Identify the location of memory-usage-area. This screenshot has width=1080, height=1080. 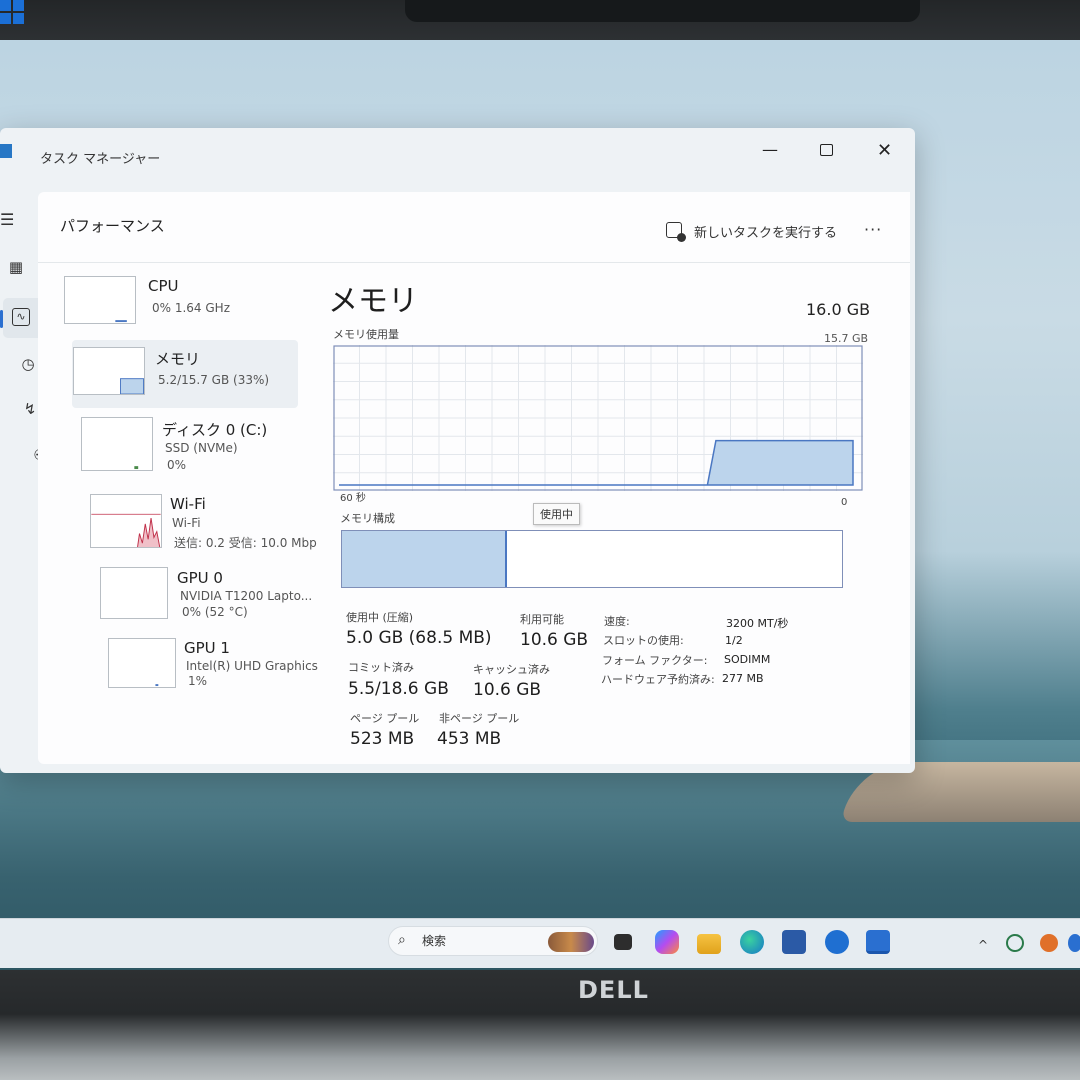
(596, 462).